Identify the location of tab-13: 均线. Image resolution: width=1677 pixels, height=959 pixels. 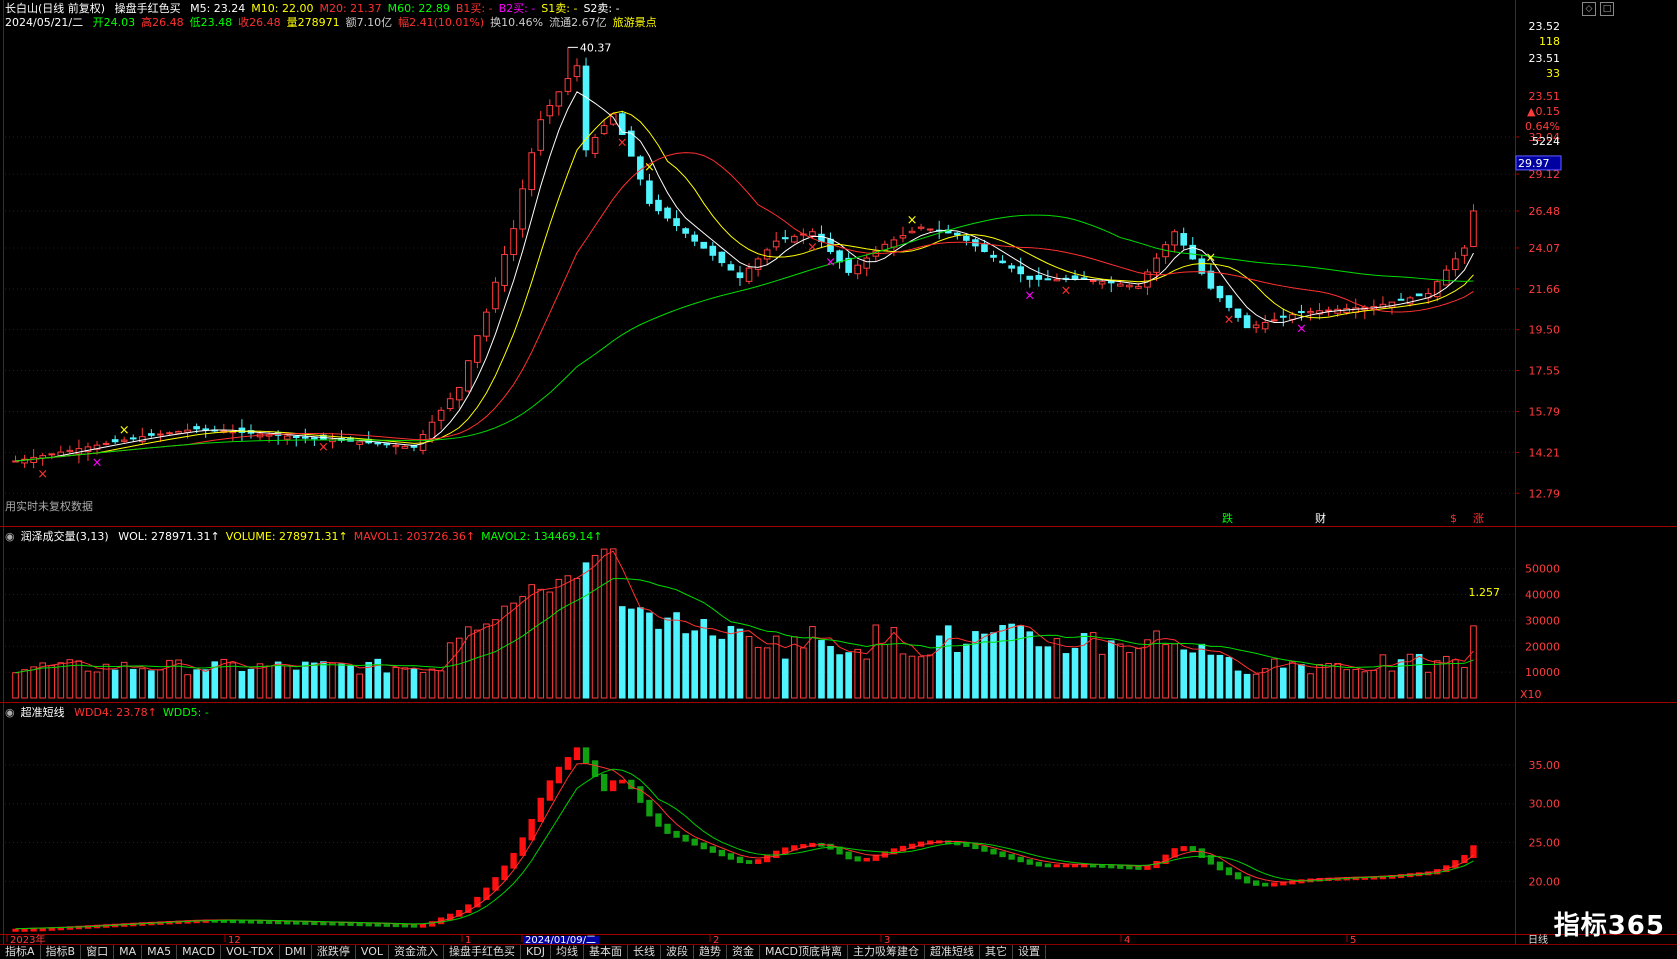
(567, 952).